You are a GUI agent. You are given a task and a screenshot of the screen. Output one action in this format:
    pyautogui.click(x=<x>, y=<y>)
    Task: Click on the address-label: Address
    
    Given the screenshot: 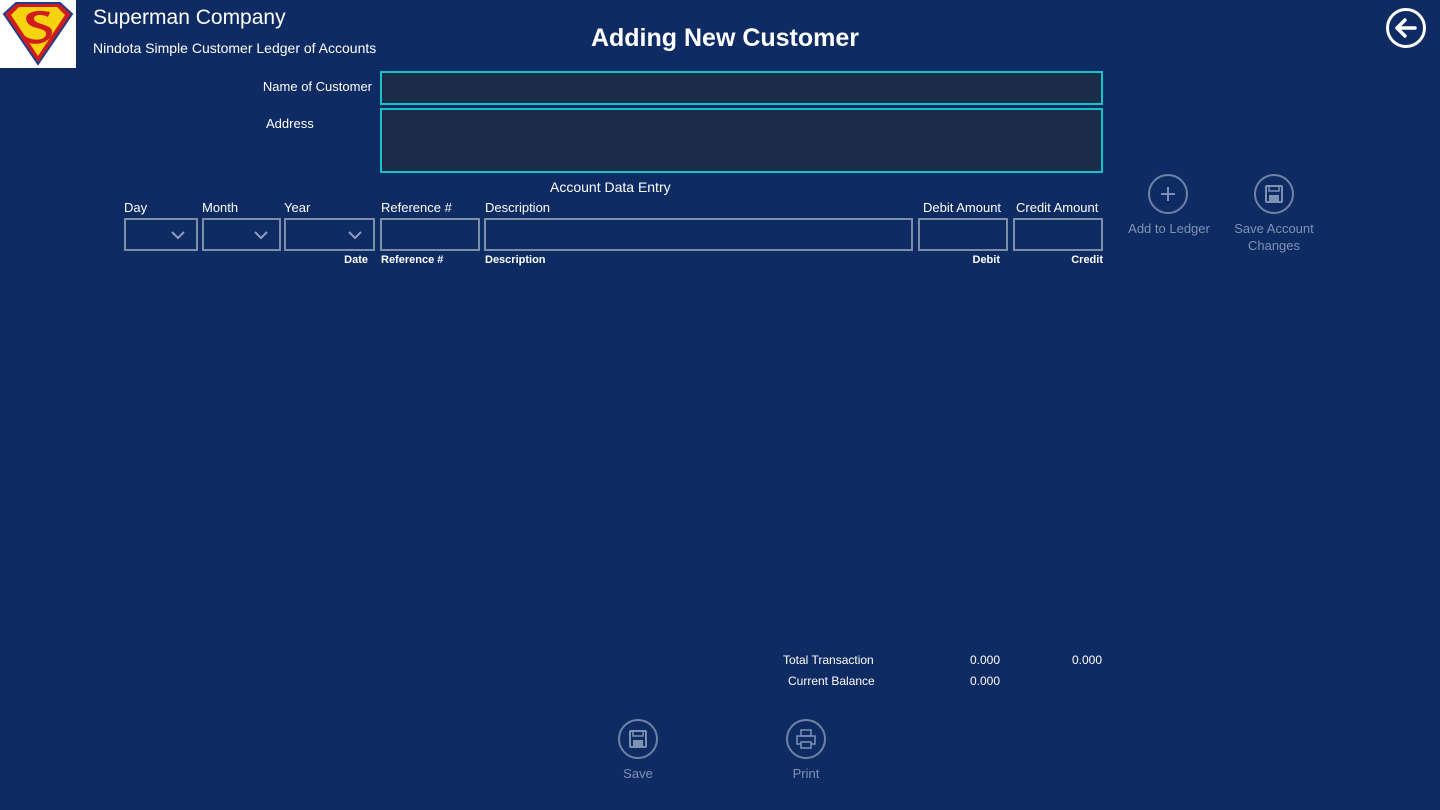 What is the action you would take?
    pyautogui.click(x=290, y=123)
    